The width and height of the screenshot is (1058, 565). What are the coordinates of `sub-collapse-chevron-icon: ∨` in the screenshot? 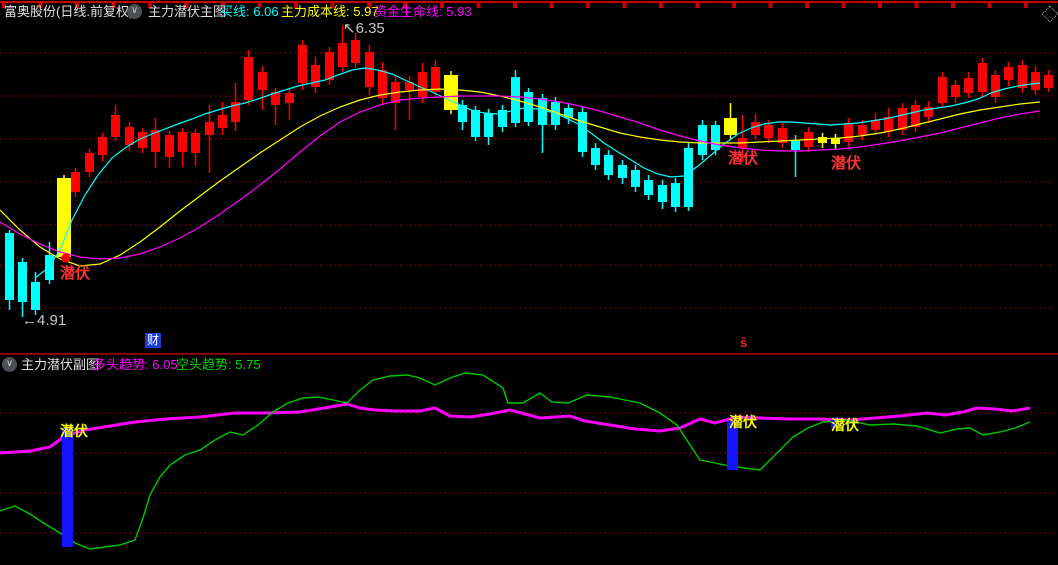 It's located at (9, 364).